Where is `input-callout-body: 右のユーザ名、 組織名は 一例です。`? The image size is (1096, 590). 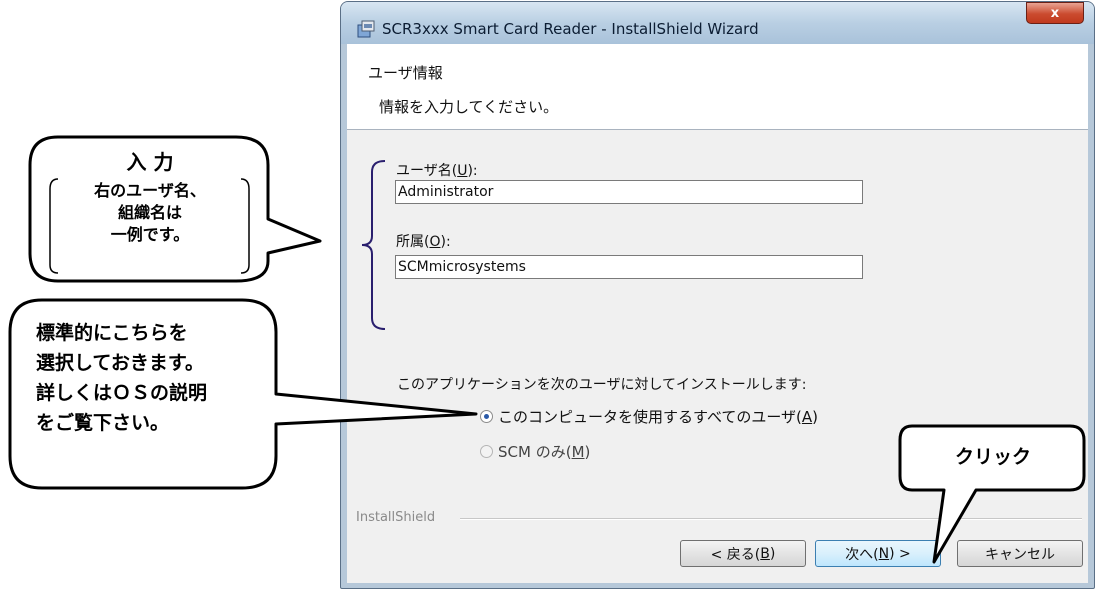 input-callout-body: 右のユーザ名、 組織名は 一例です。 is located at coordinates (150, 213).